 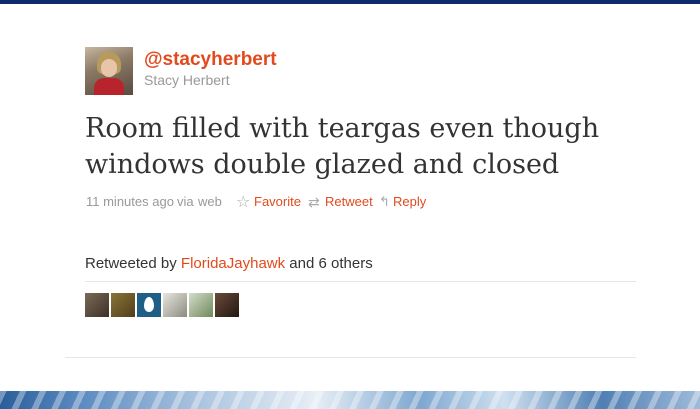 I want to click on retweeted-by-label: Retweeted by, so click(x=131, y=263).